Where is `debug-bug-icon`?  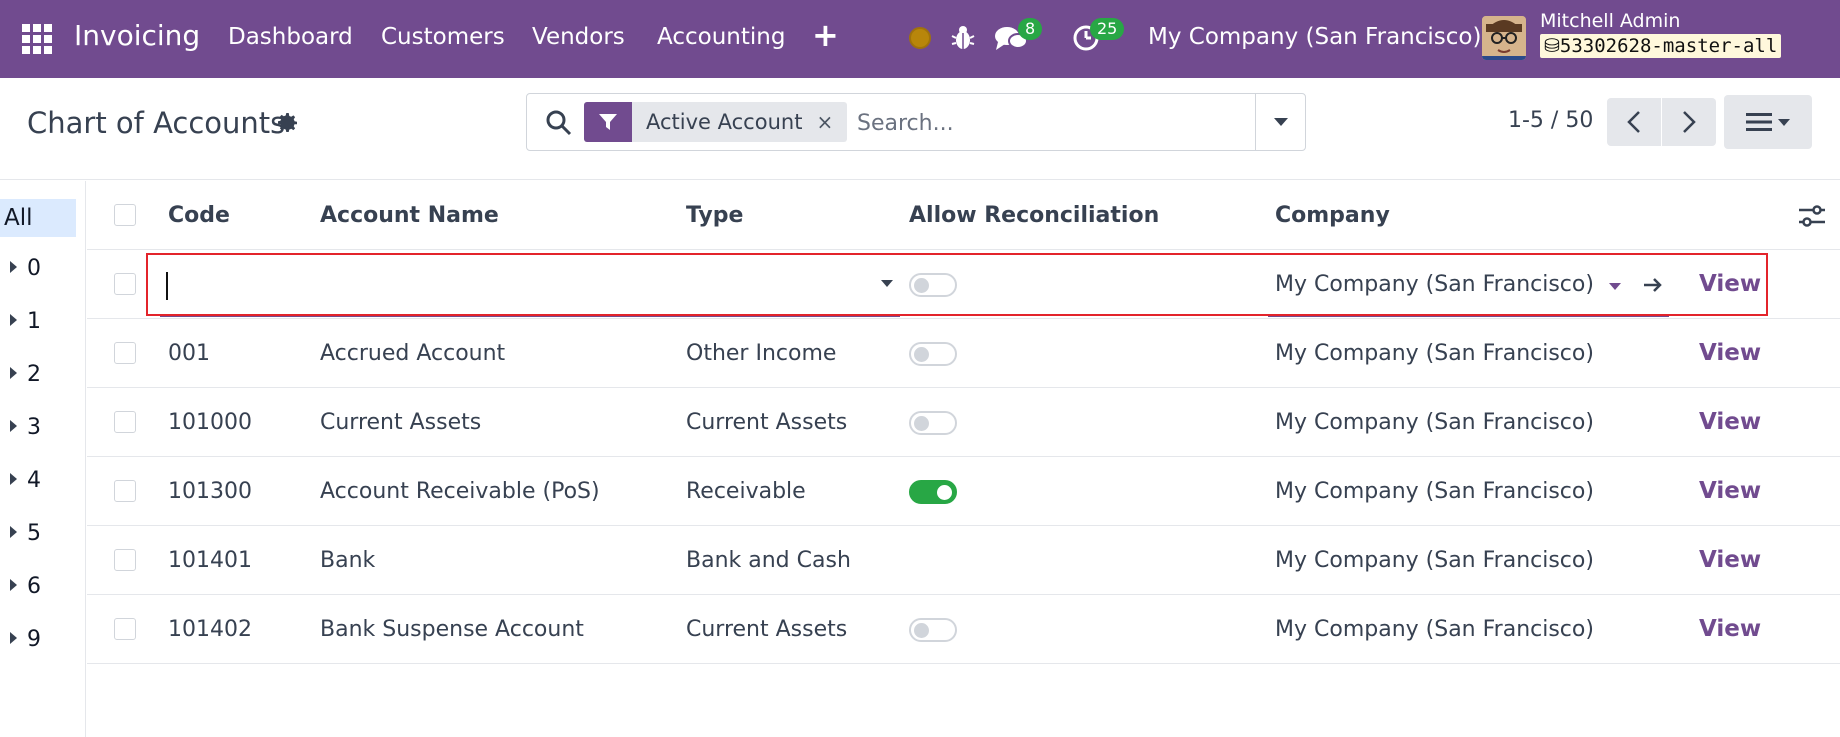 debug-bug-icon is located at coordinates (963, 38).